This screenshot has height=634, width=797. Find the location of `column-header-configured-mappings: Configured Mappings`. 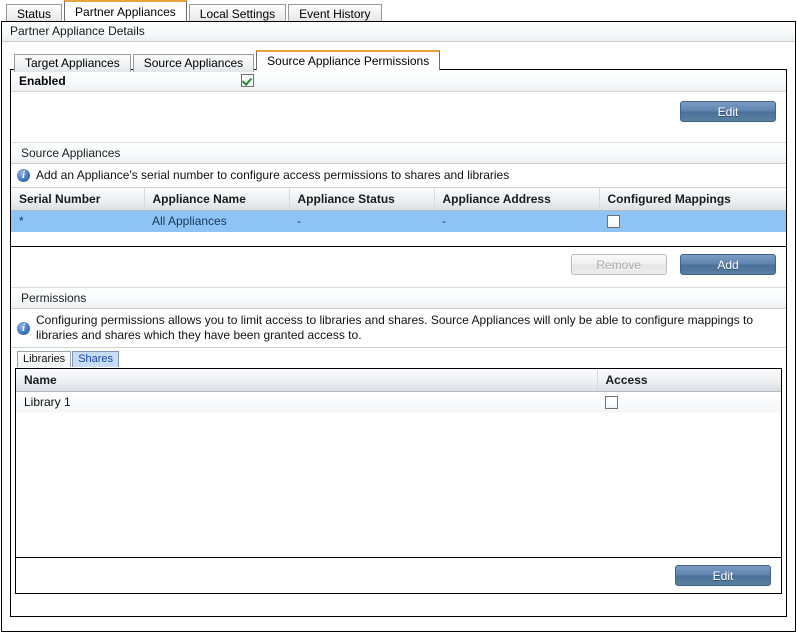

column-header-configured-mappings: Configured Mappings is located at coordinates (692, 199).